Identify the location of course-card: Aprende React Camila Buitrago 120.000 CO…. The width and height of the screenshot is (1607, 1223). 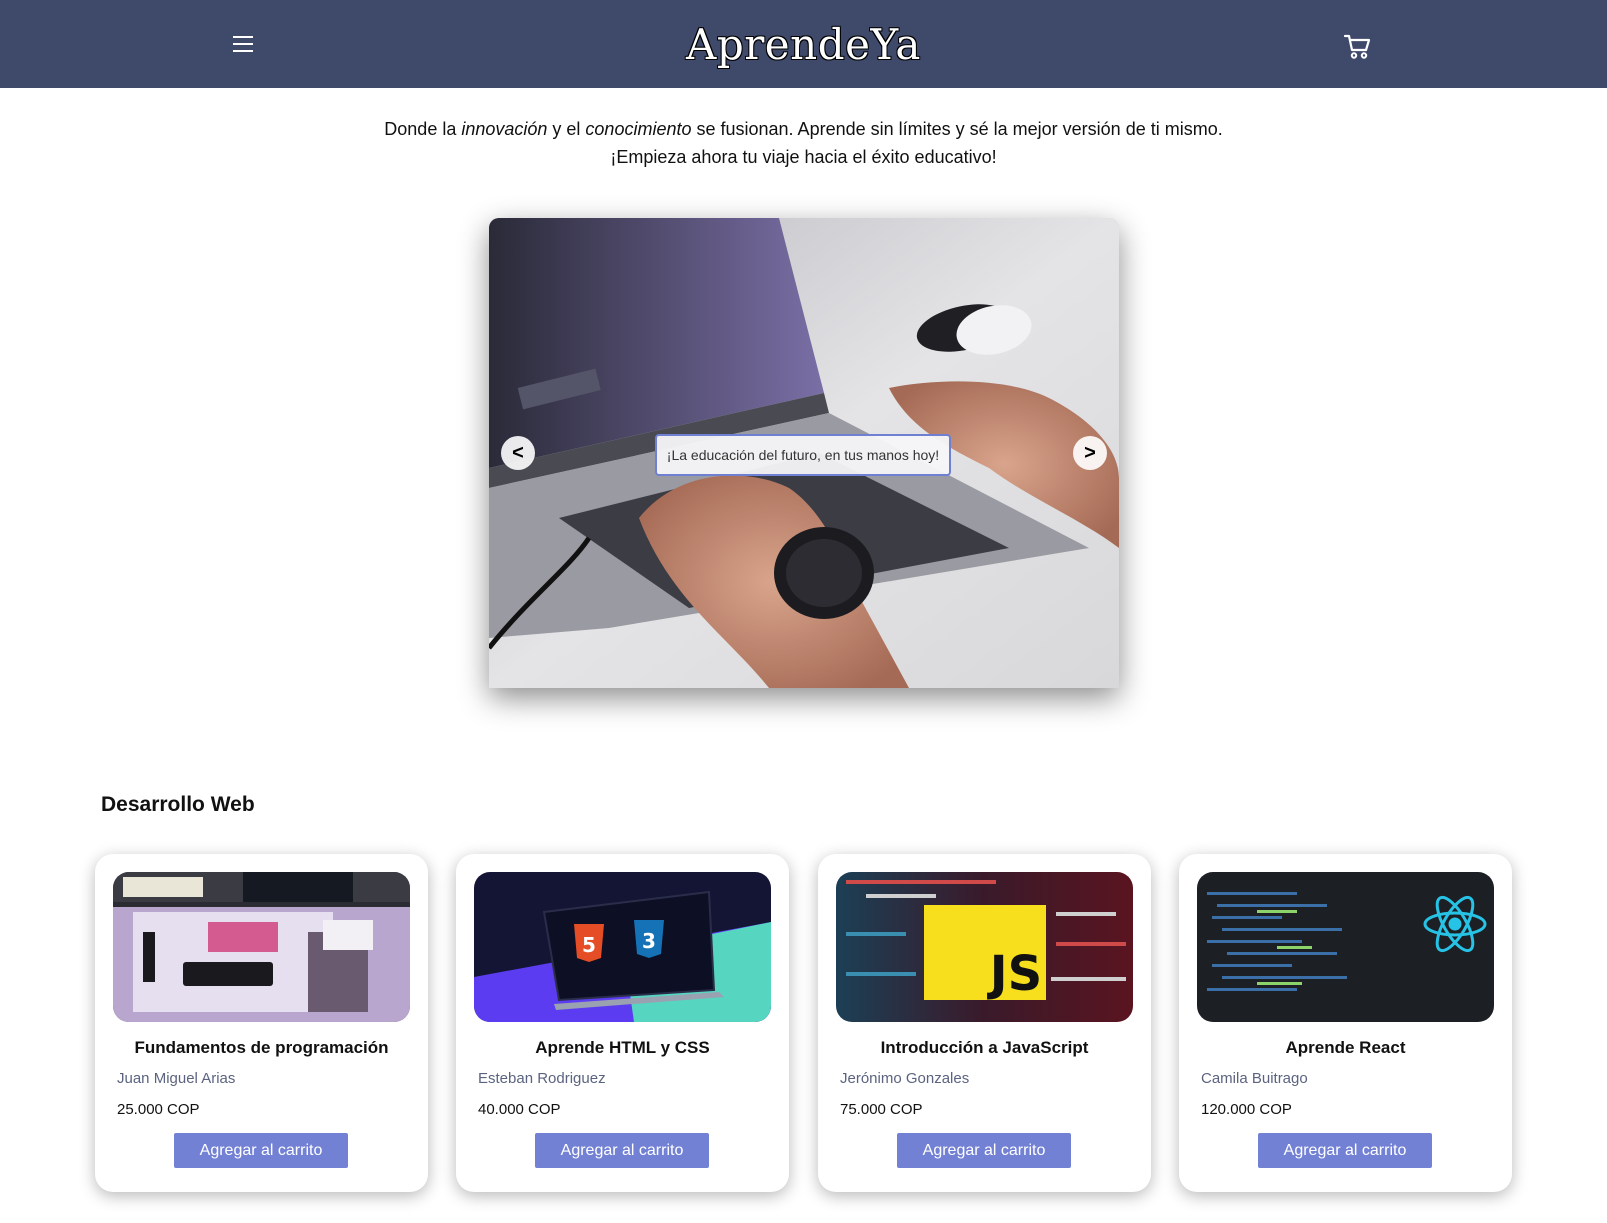
(1345, 1023).